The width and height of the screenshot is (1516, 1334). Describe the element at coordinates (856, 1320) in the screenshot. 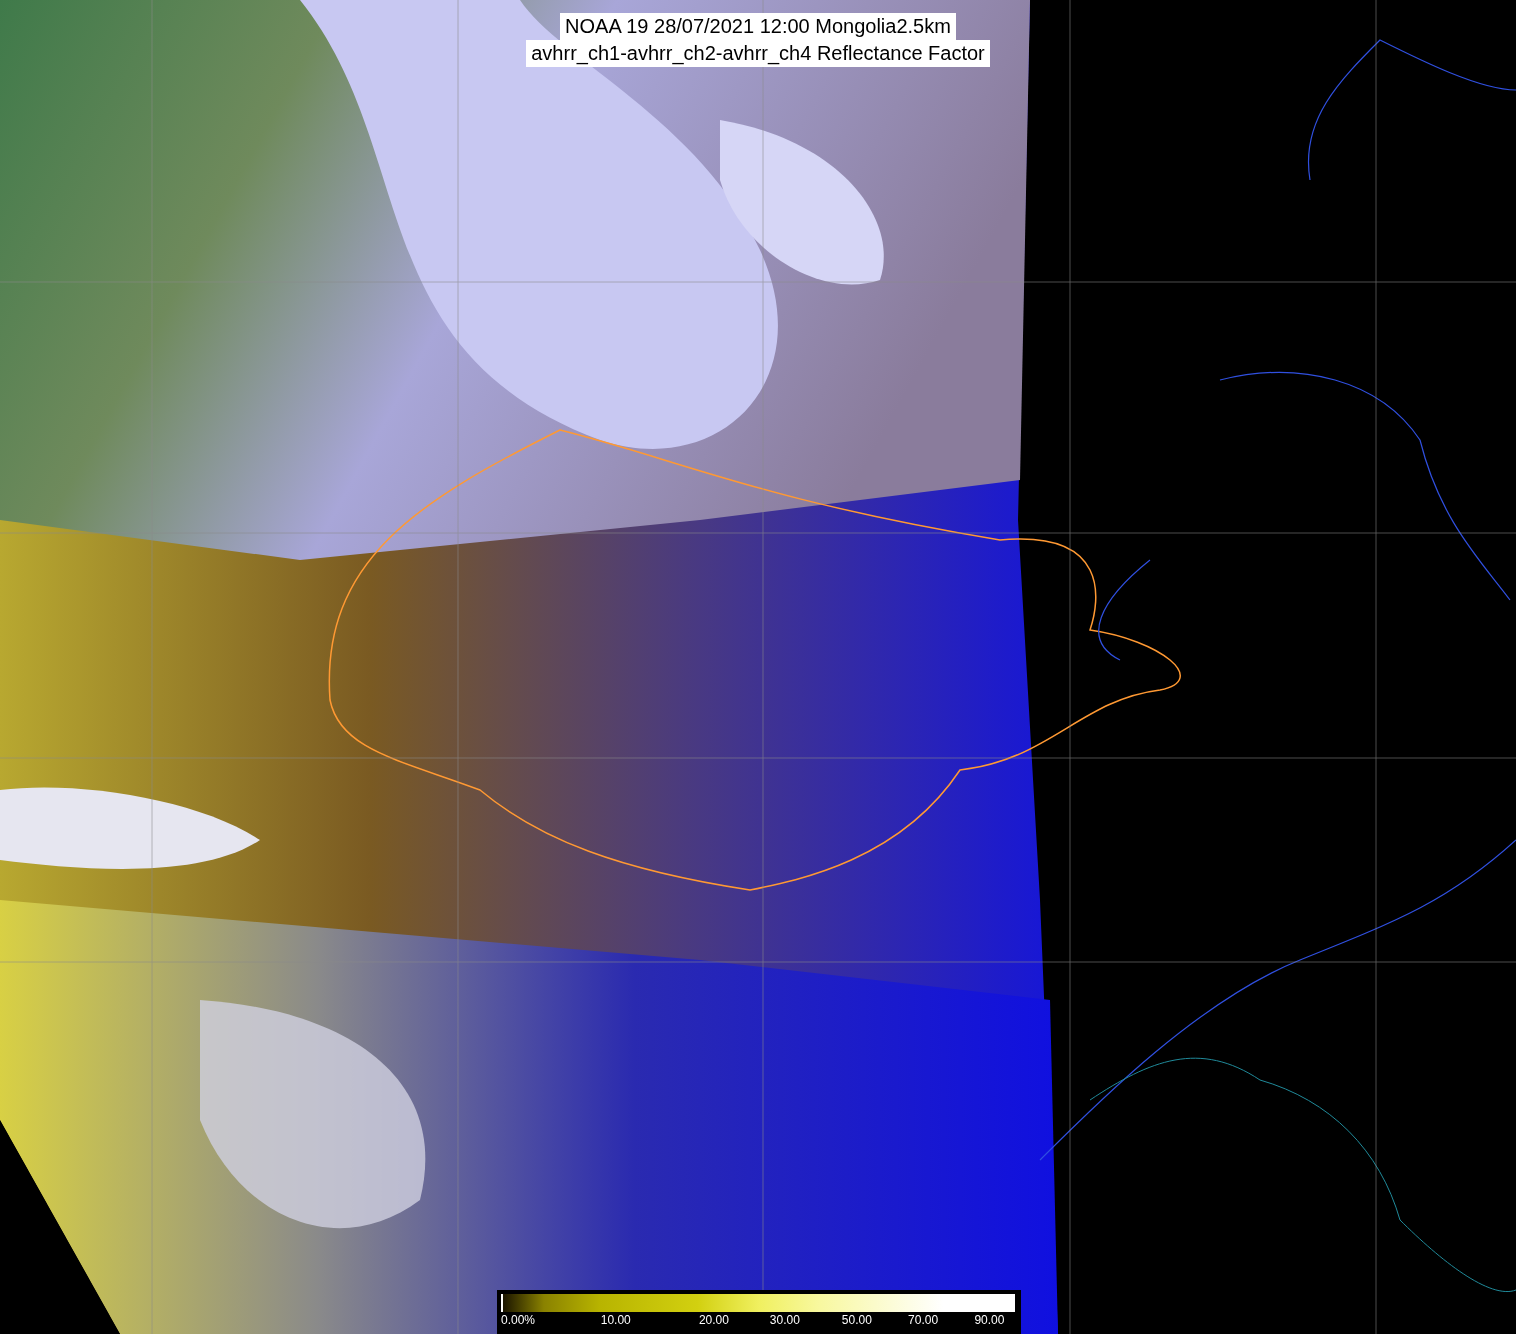

I see `scale-label: 50.00` at that location.